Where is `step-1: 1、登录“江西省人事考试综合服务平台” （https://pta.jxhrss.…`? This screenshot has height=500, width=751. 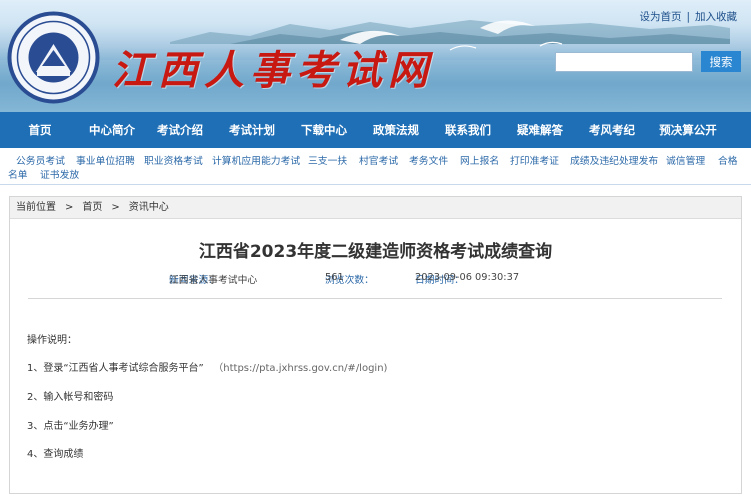 step-1: 1、登录“江西省人事考试综合服务平台” （https://pta.jxhrss.… is located at coordinates (207, 366).